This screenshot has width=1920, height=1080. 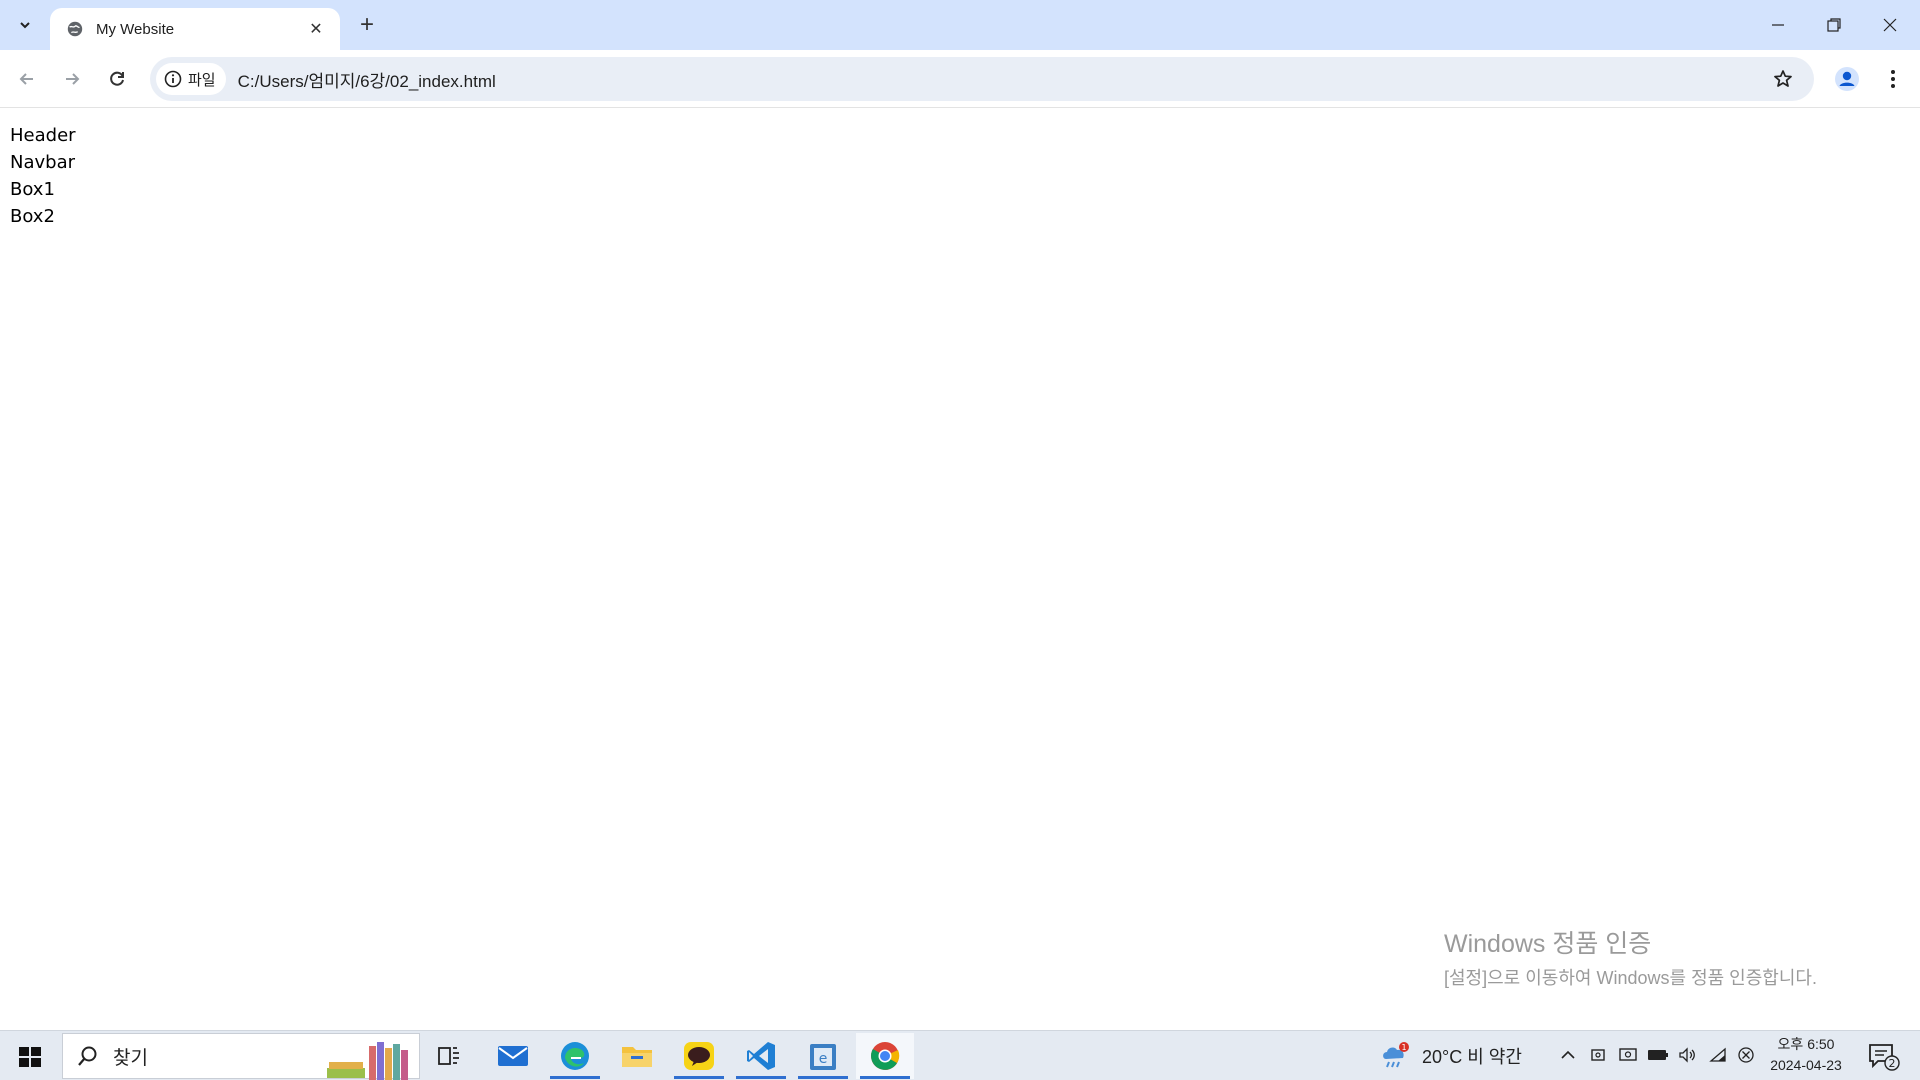 I want to click on chevron-up-icon, so click(x=1568, y=1054).